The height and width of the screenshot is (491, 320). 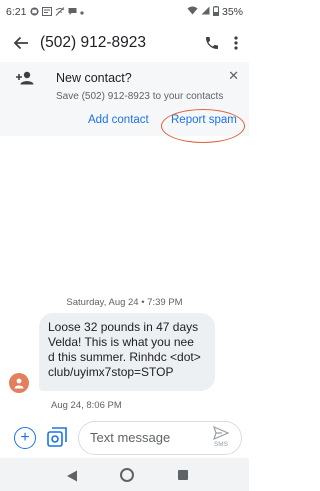 What do you see at coordinates (192, 12) in the screenshot?
I see `wifi-icon` at bounding box center [192, 12].